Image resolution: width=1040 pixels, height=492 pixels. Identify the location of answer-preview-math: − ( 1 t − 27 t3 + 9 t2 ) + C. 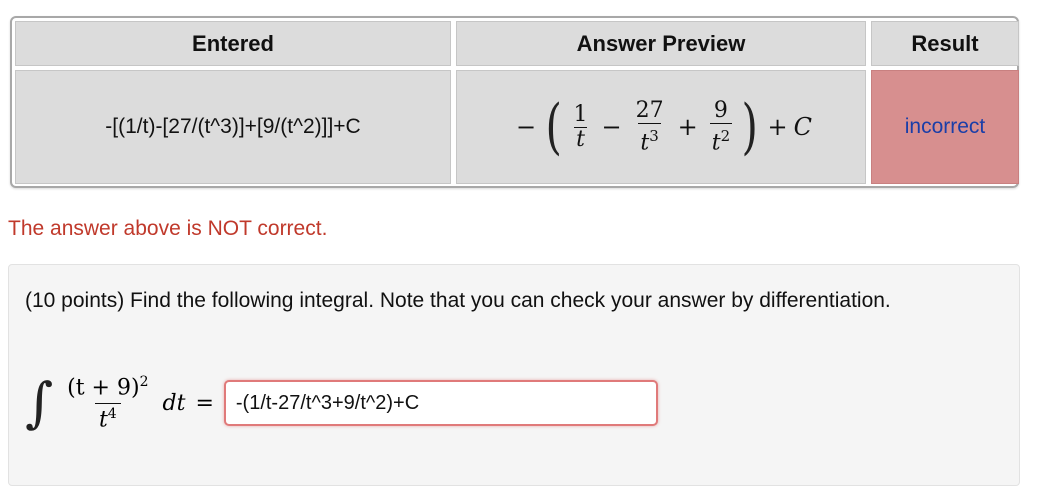
(661, 127).